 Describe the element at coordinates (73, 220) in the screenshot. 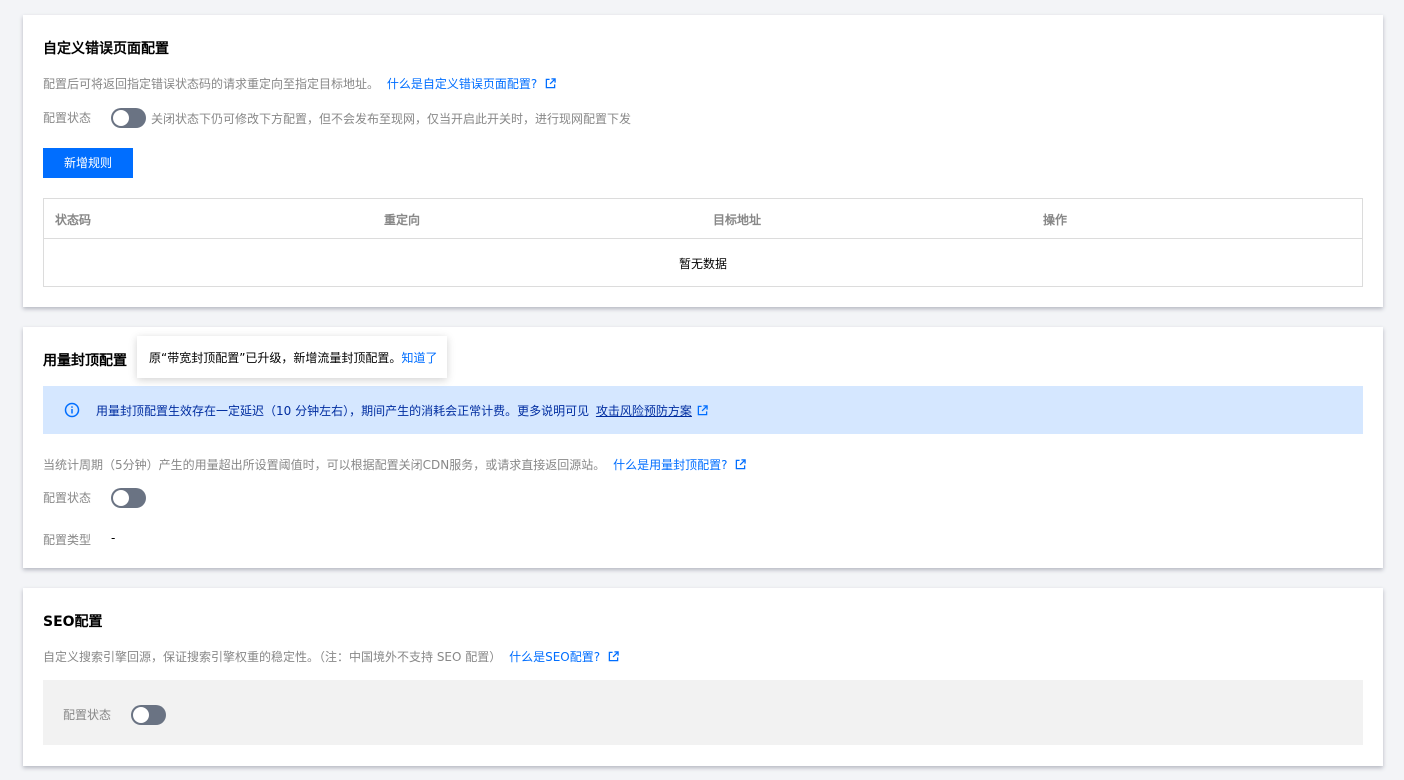

I see `column-status-code: 状态码` at that location.